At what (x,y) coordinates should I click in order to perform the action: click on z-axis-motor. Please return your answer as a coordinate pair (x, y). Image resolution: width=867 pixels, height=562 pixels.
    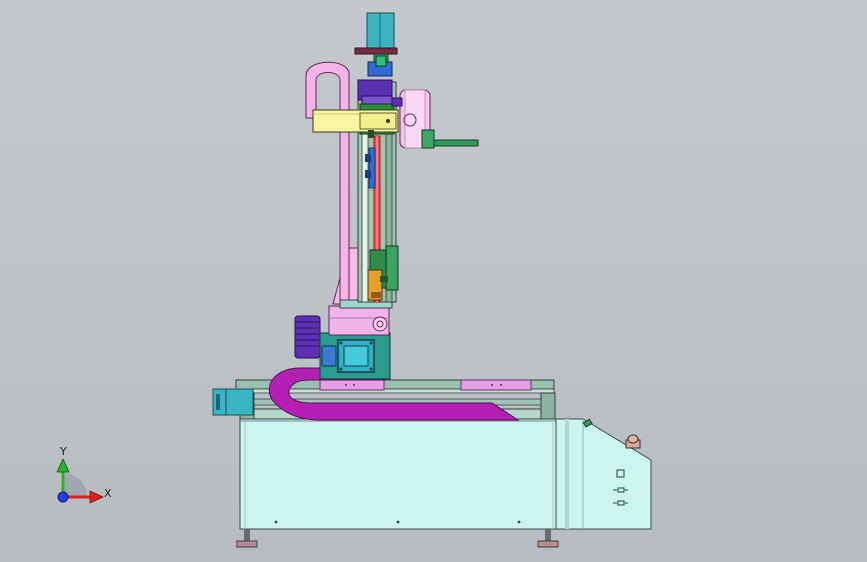
    Looking at the image, I should click on (376, 44).